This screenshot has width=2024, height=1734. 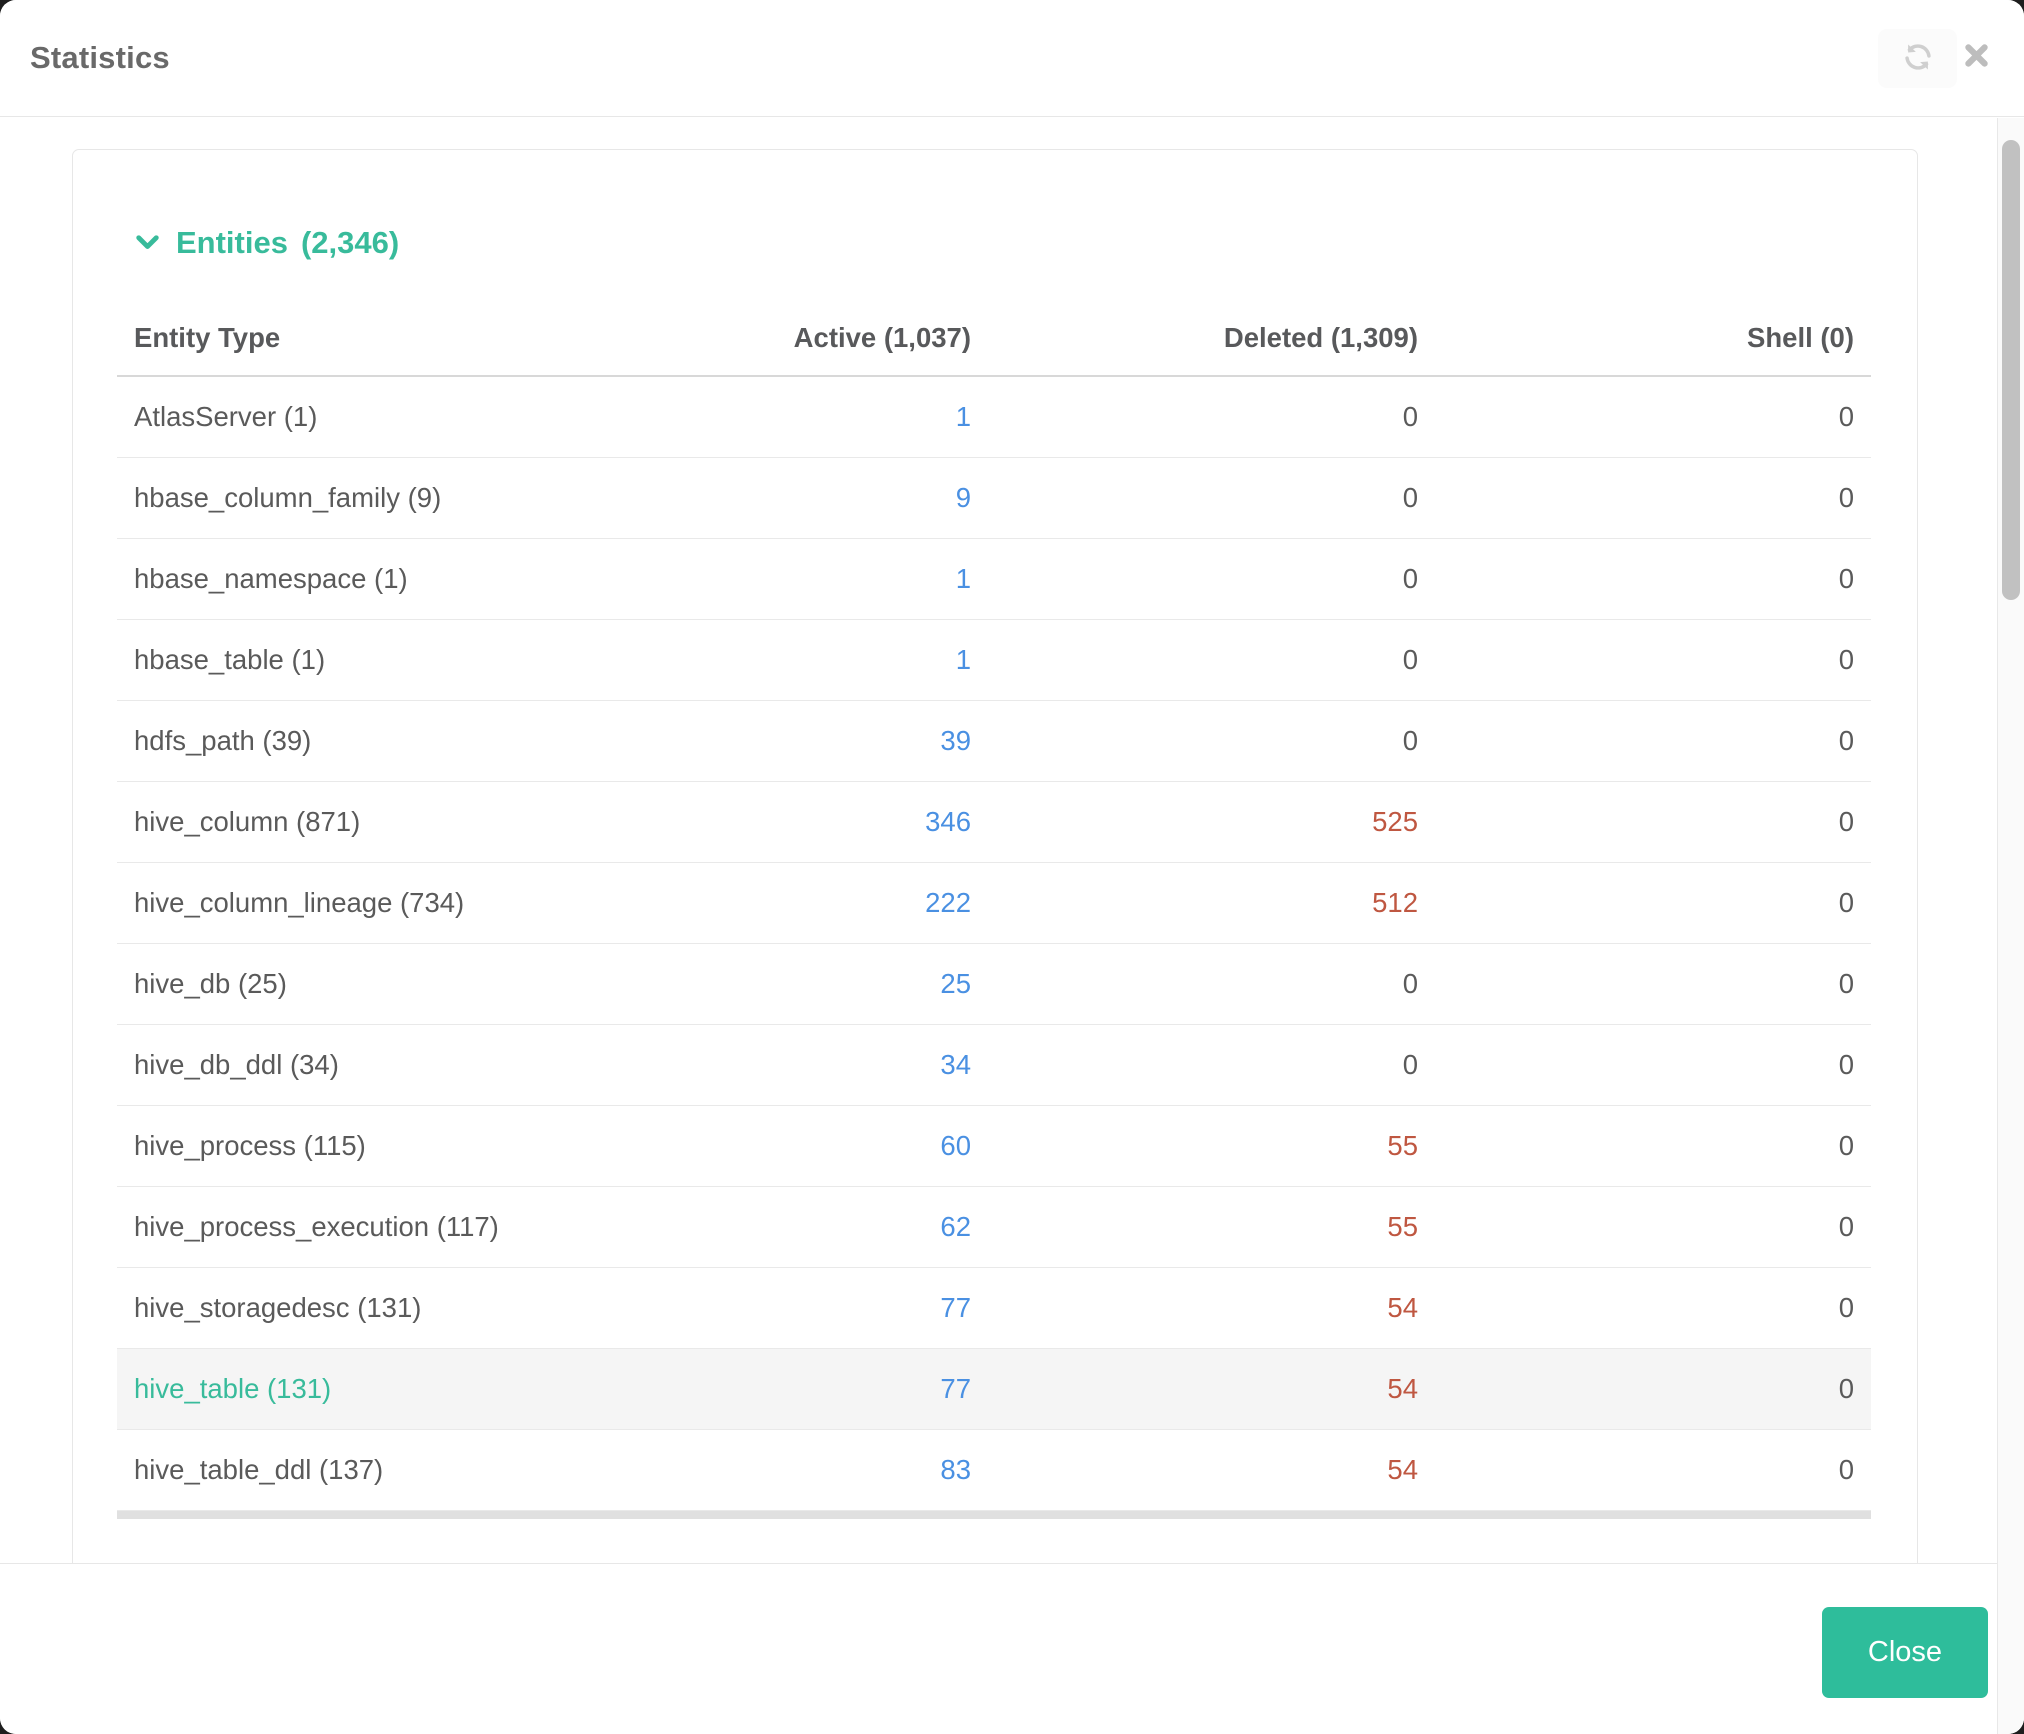 I want to click on table-row: hbase_column_family (9) 9 0 0, so click(x=994, y=498).